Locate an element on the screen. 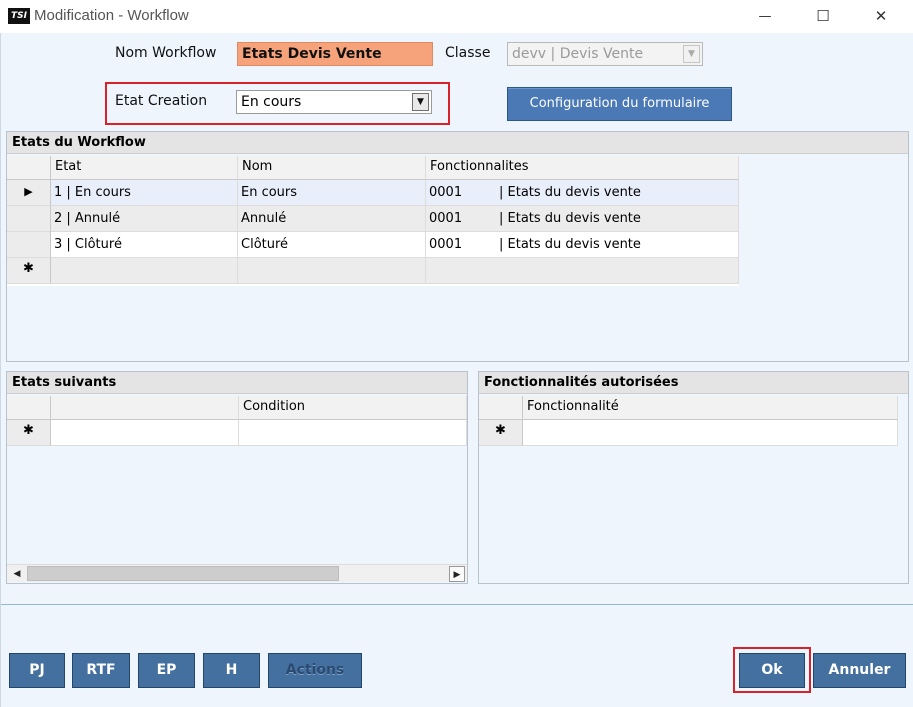 The image size is (913, 707). app-logo-icon: TSI is located at coordinates (19, 16).